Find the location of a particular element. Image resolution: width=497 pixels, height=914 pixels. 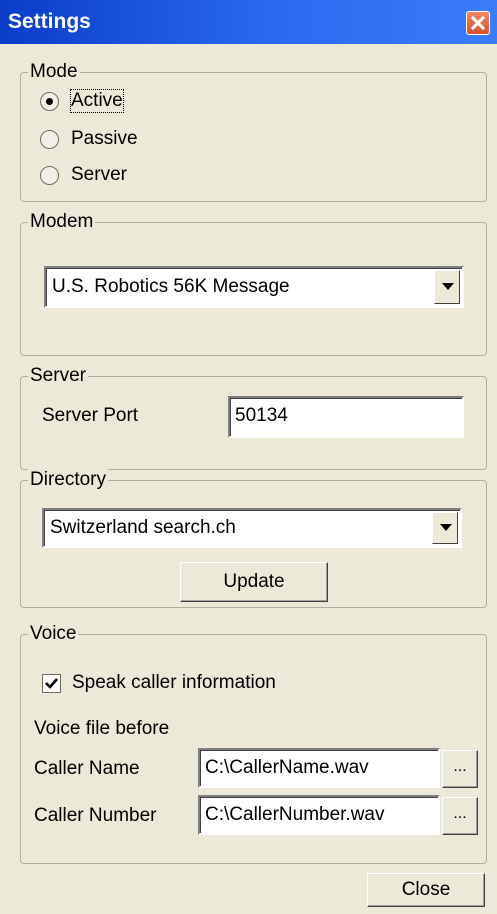

mode-radio-server is located at coordinates (49, 175).